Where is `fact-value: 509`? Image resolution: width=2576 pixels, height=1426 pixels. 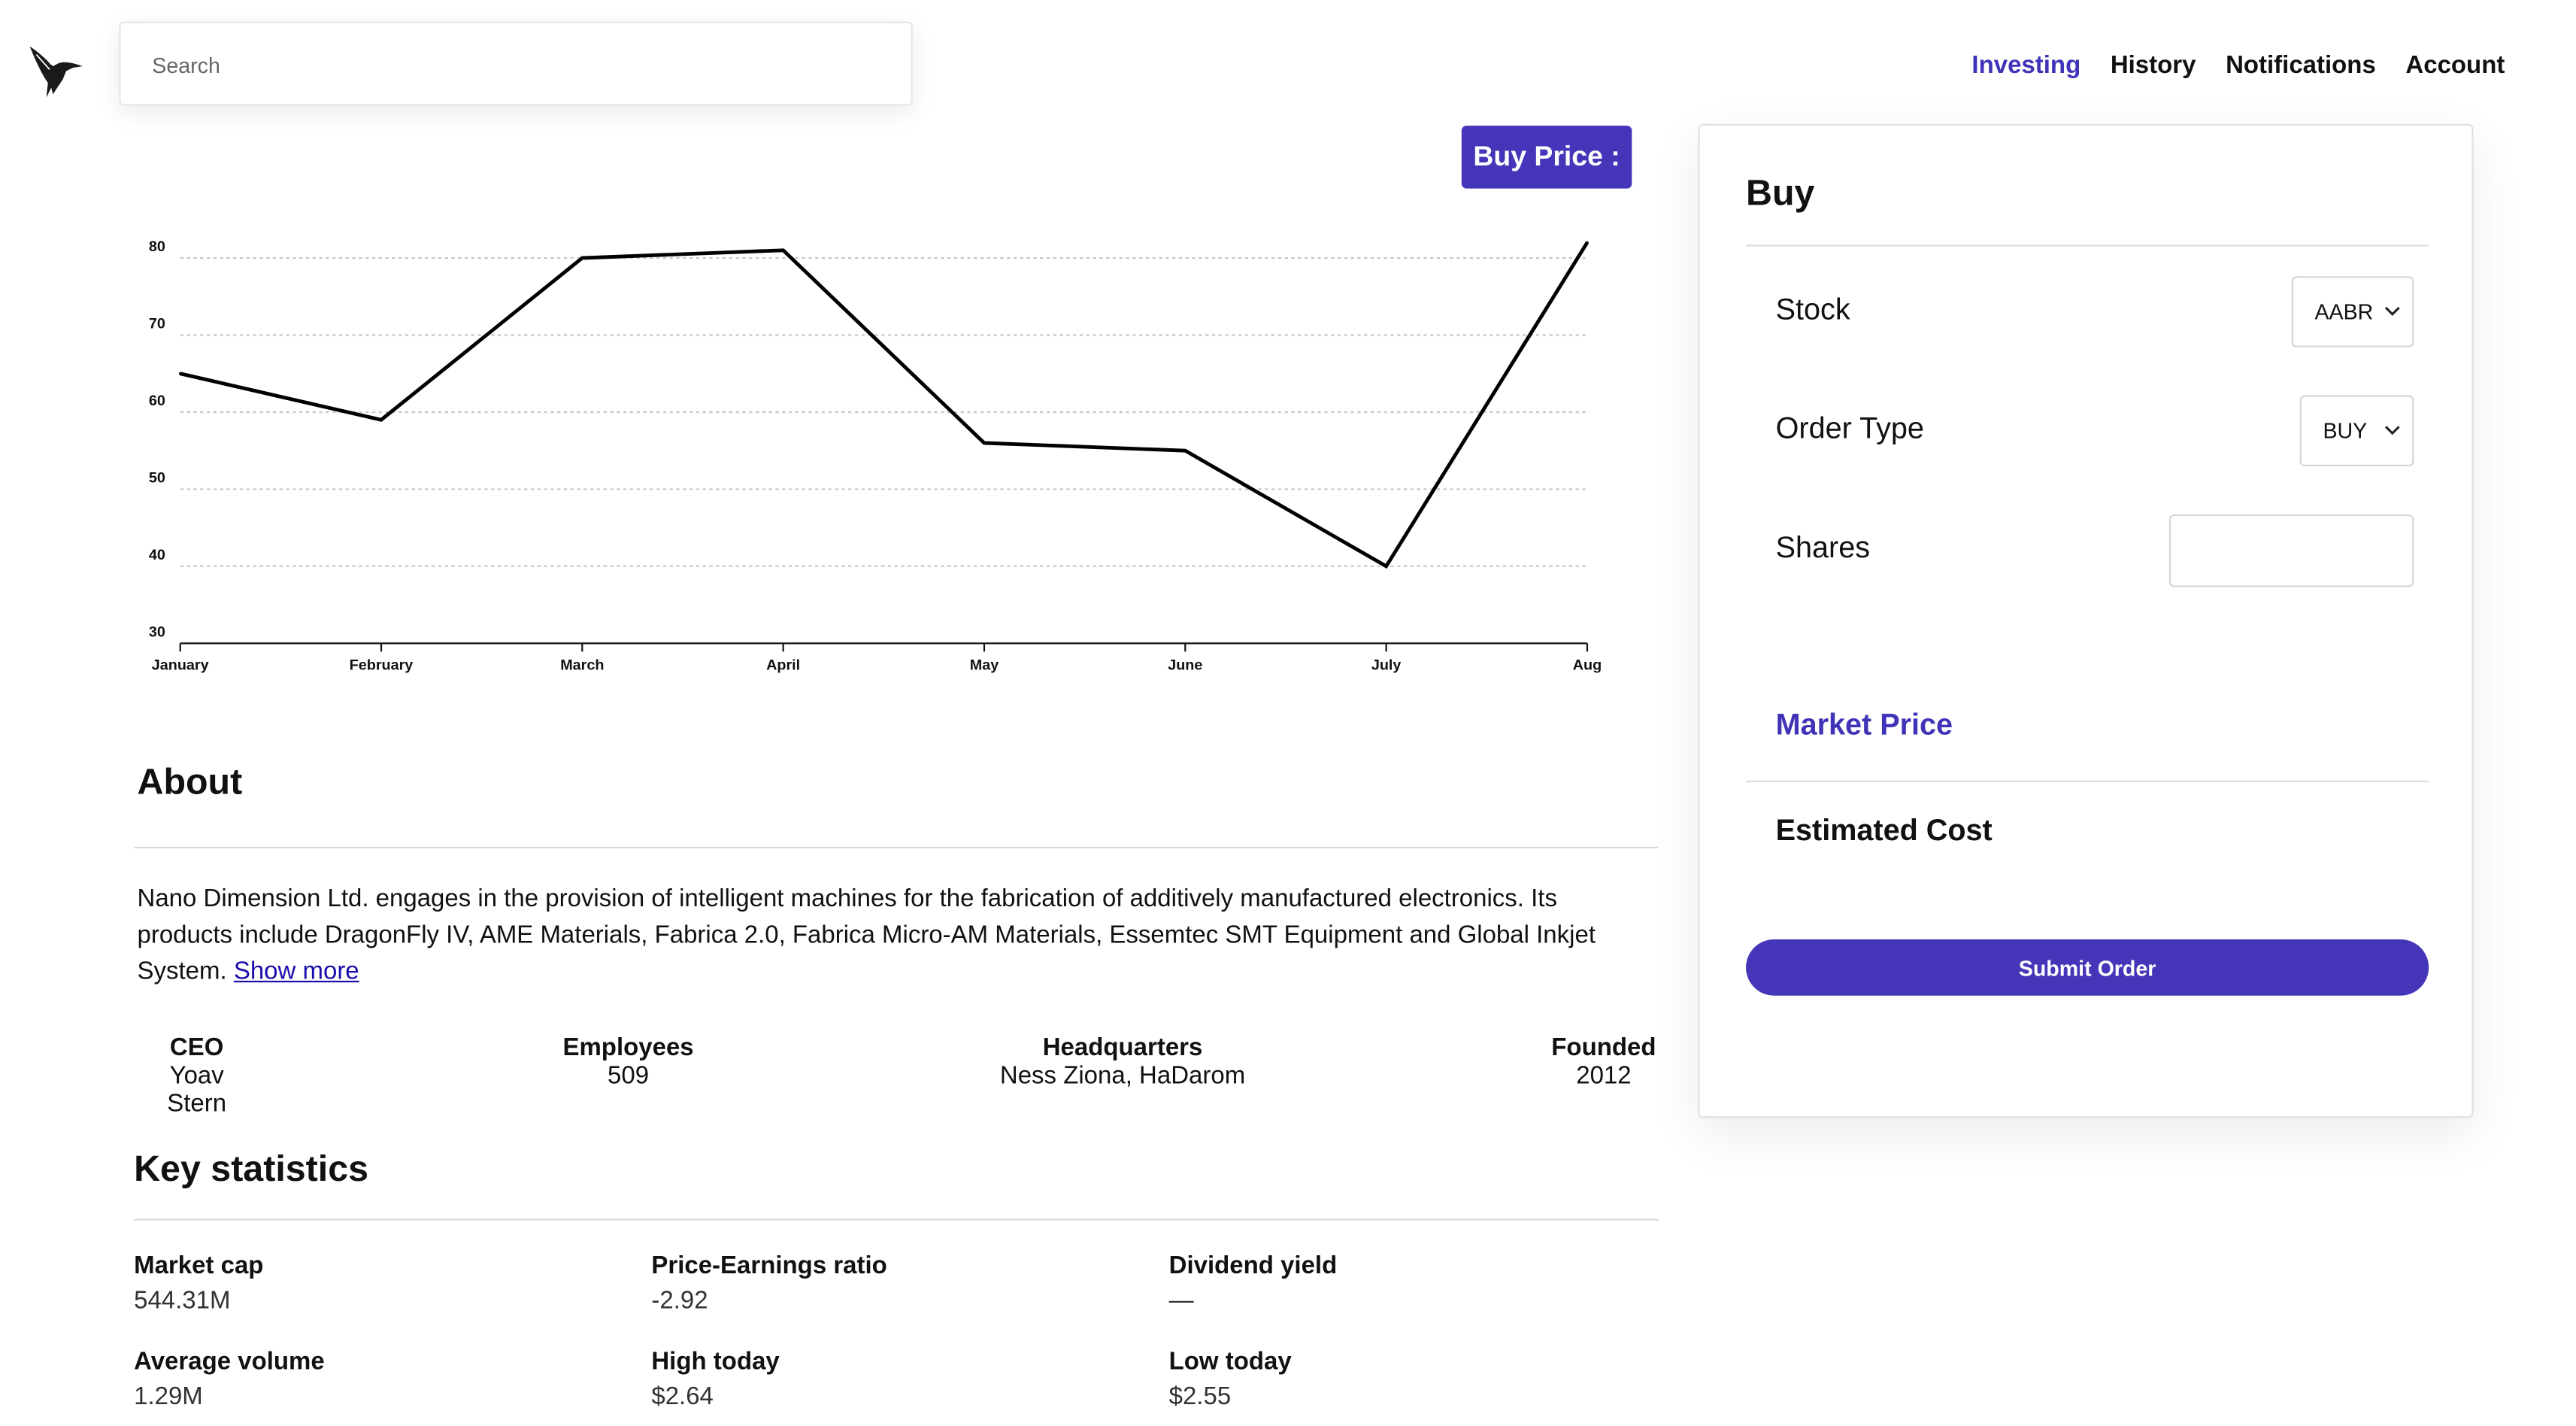 fact-value: 509 is located at coordinates (629, 1076).